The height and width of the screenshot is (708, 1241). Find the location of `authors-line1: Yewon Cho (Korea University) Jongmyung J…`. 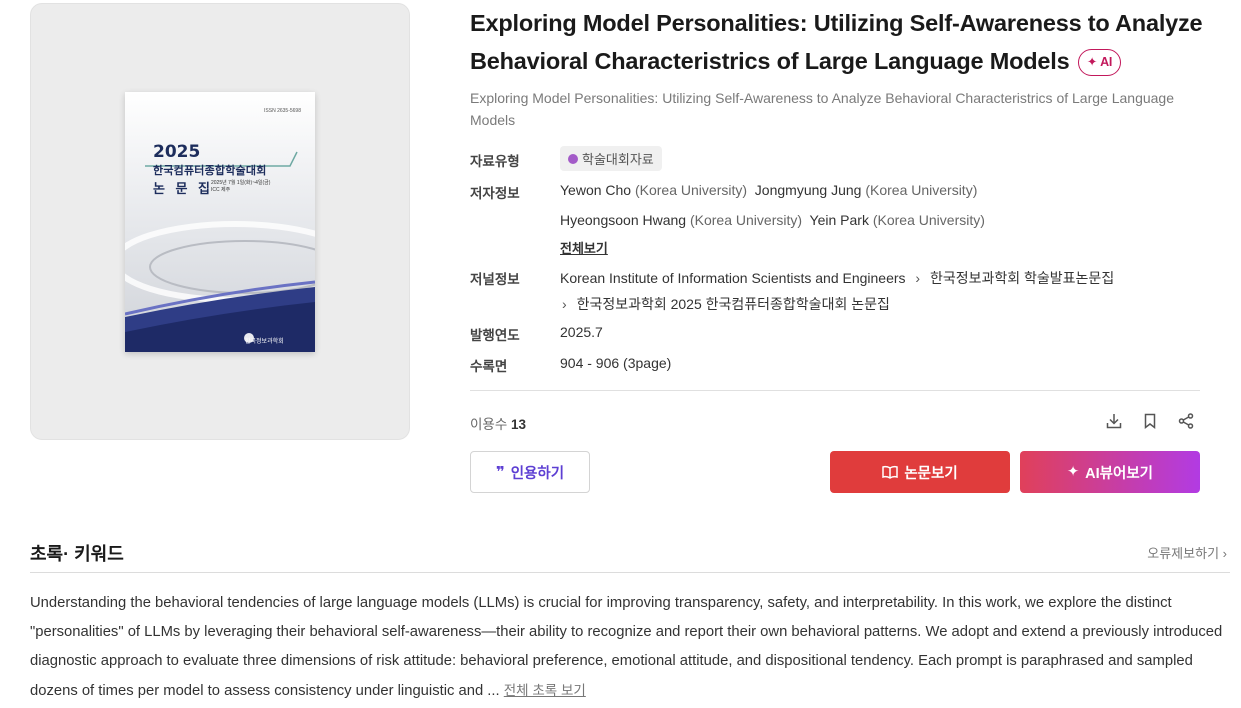

authors-line1: Yewon Cho (Korea University) Jongmyung J… is located at coordinates (768, 190).